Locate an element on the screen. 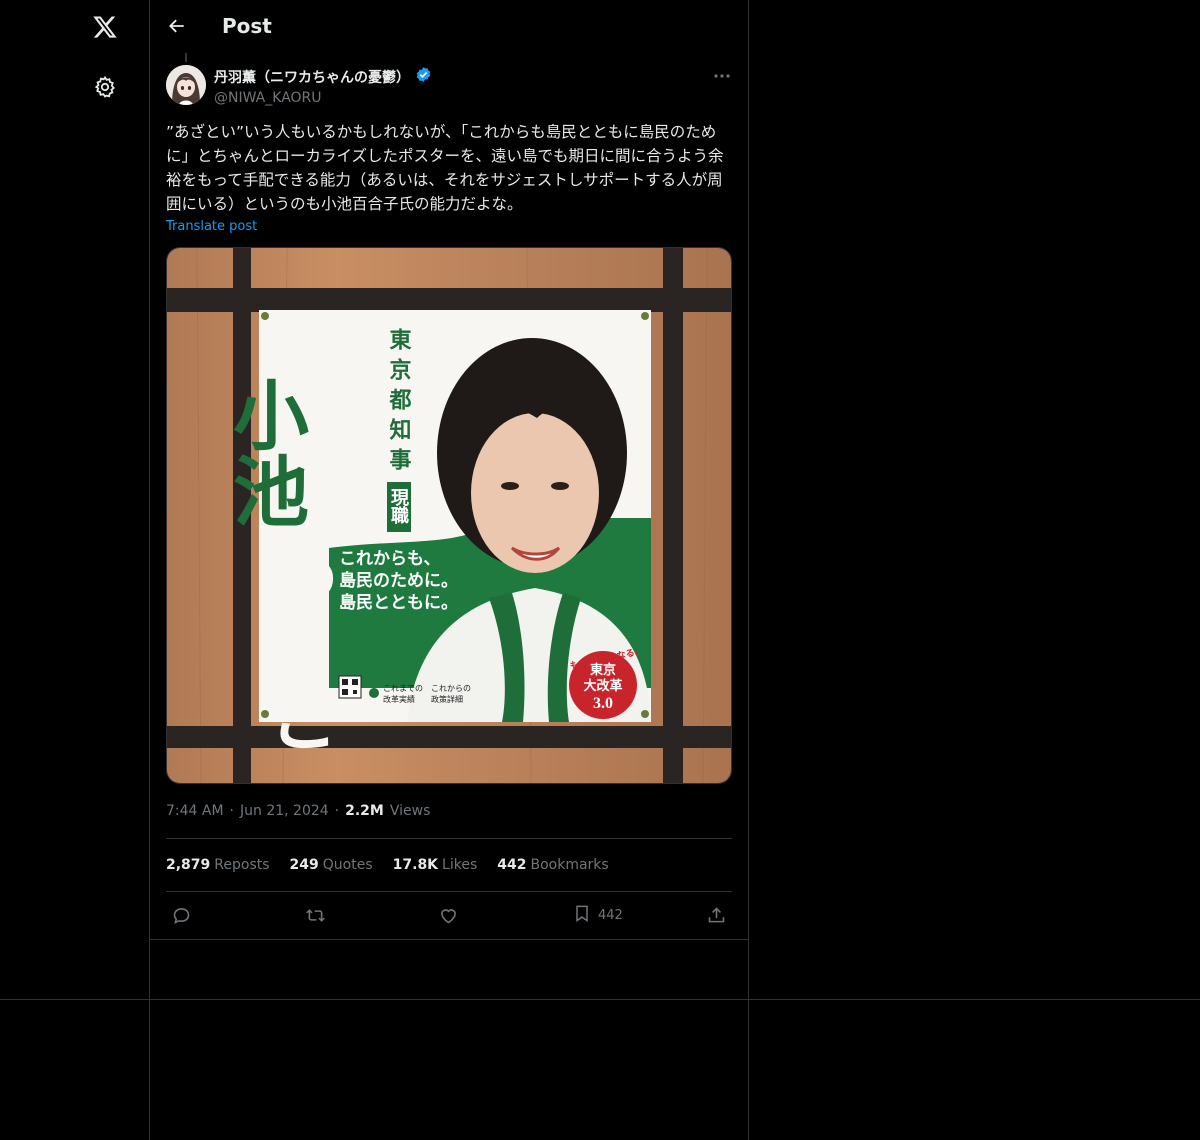 The height and width of the screenshot is (1140, 1200). page-header: Post is located at coordinates (449, 27).